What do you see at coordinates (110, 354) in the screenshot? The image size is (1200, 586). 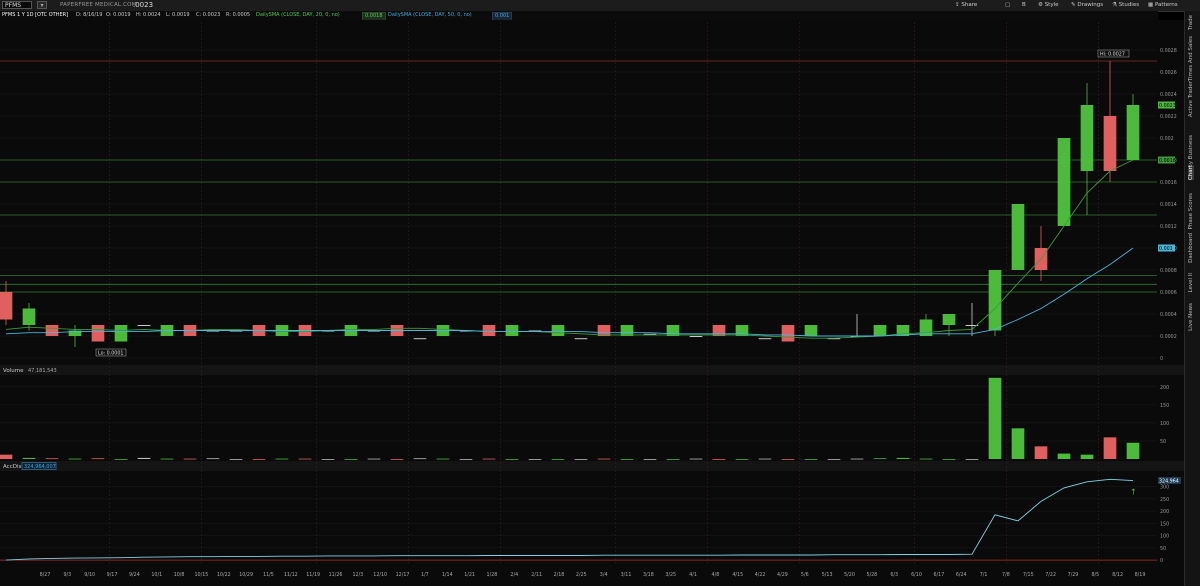 I see `lo-label: Lo: 0.0001` at bounding box center [110, 354].